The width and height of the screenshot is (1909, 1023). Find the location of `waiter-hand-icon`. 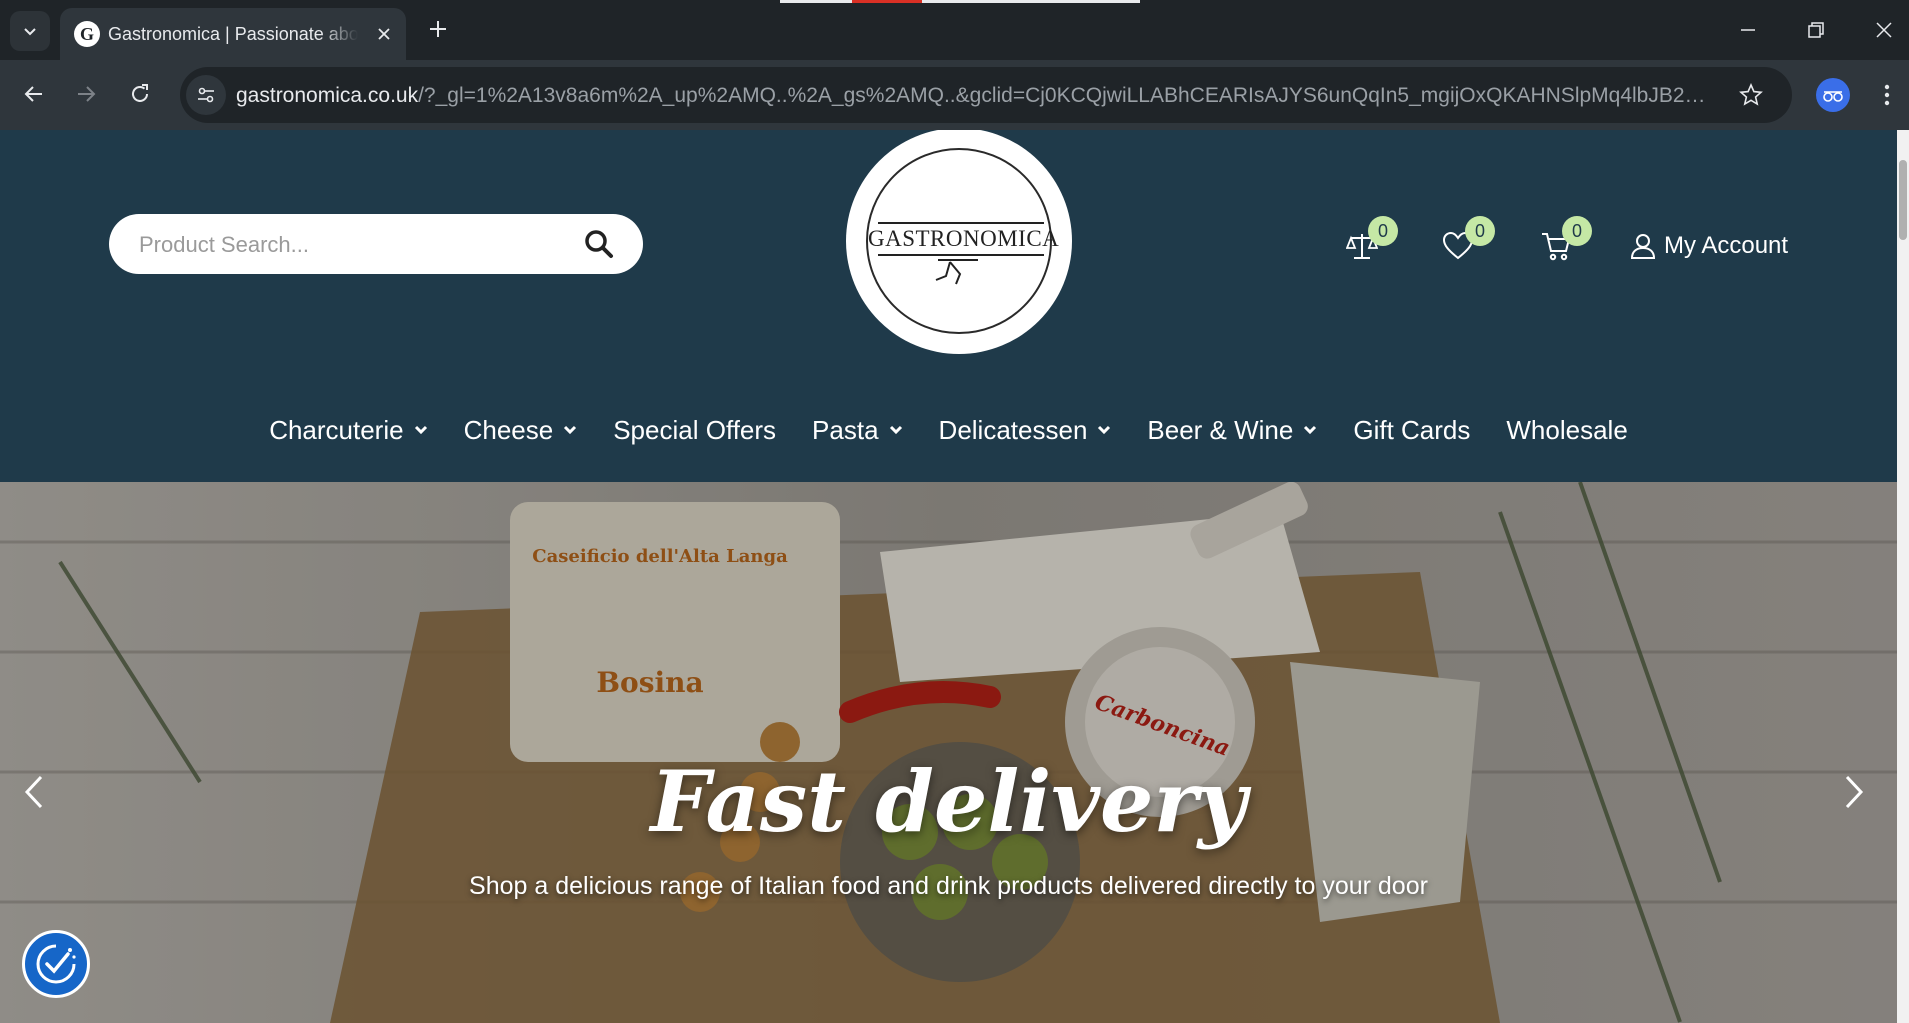

waiter-hand-icon is located at coordinates (956, 272).